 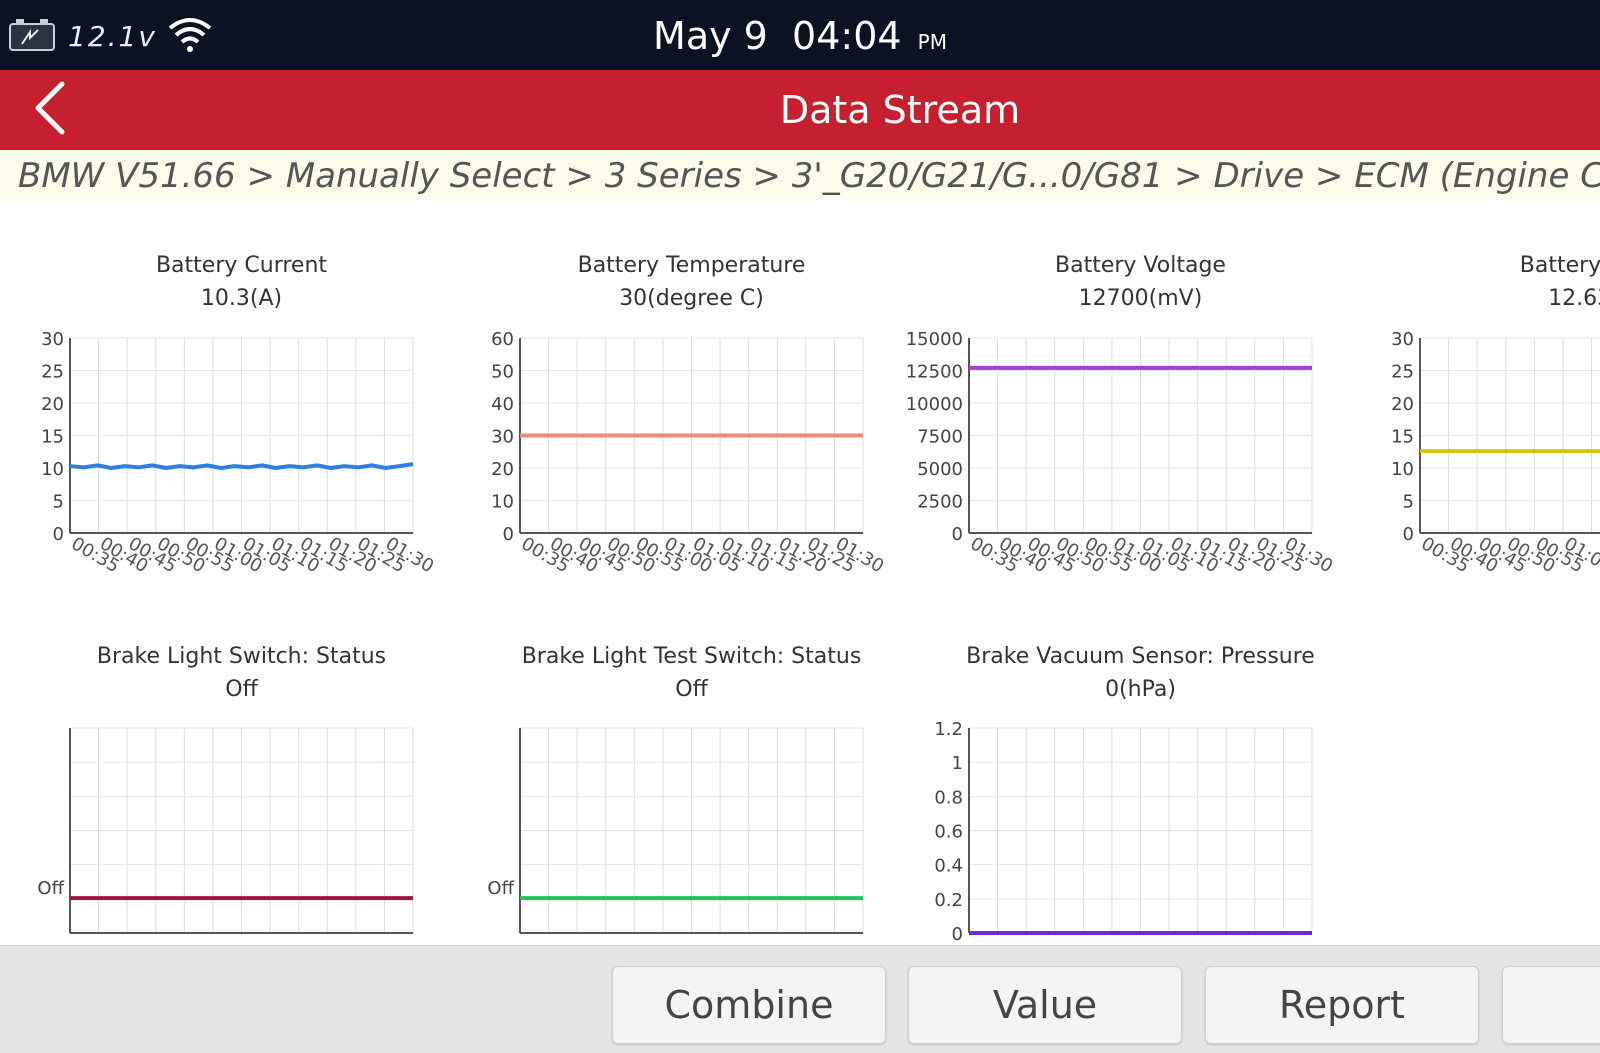 I want to click on chart-2-y-tick-label: 50, so click(x=502, y=372).